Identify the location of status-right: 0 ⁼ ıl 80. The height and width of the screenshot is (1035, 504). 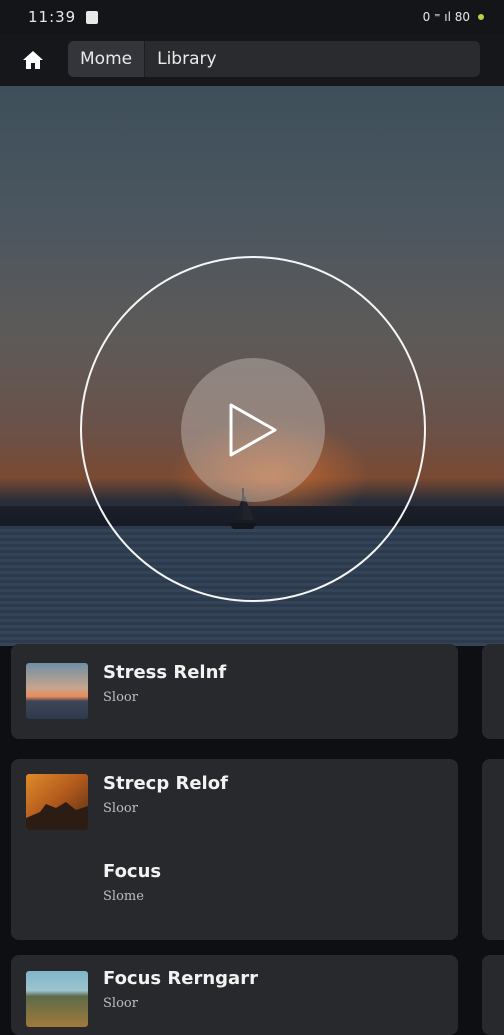
(453, 17).